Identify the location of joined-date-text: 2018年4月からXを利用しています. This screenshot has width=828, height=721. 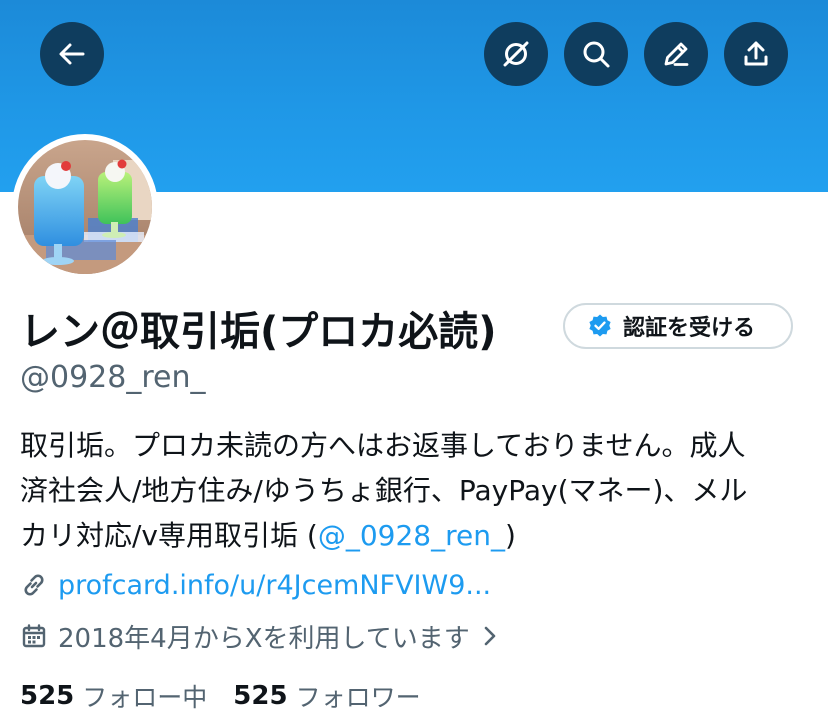
(264, 638).